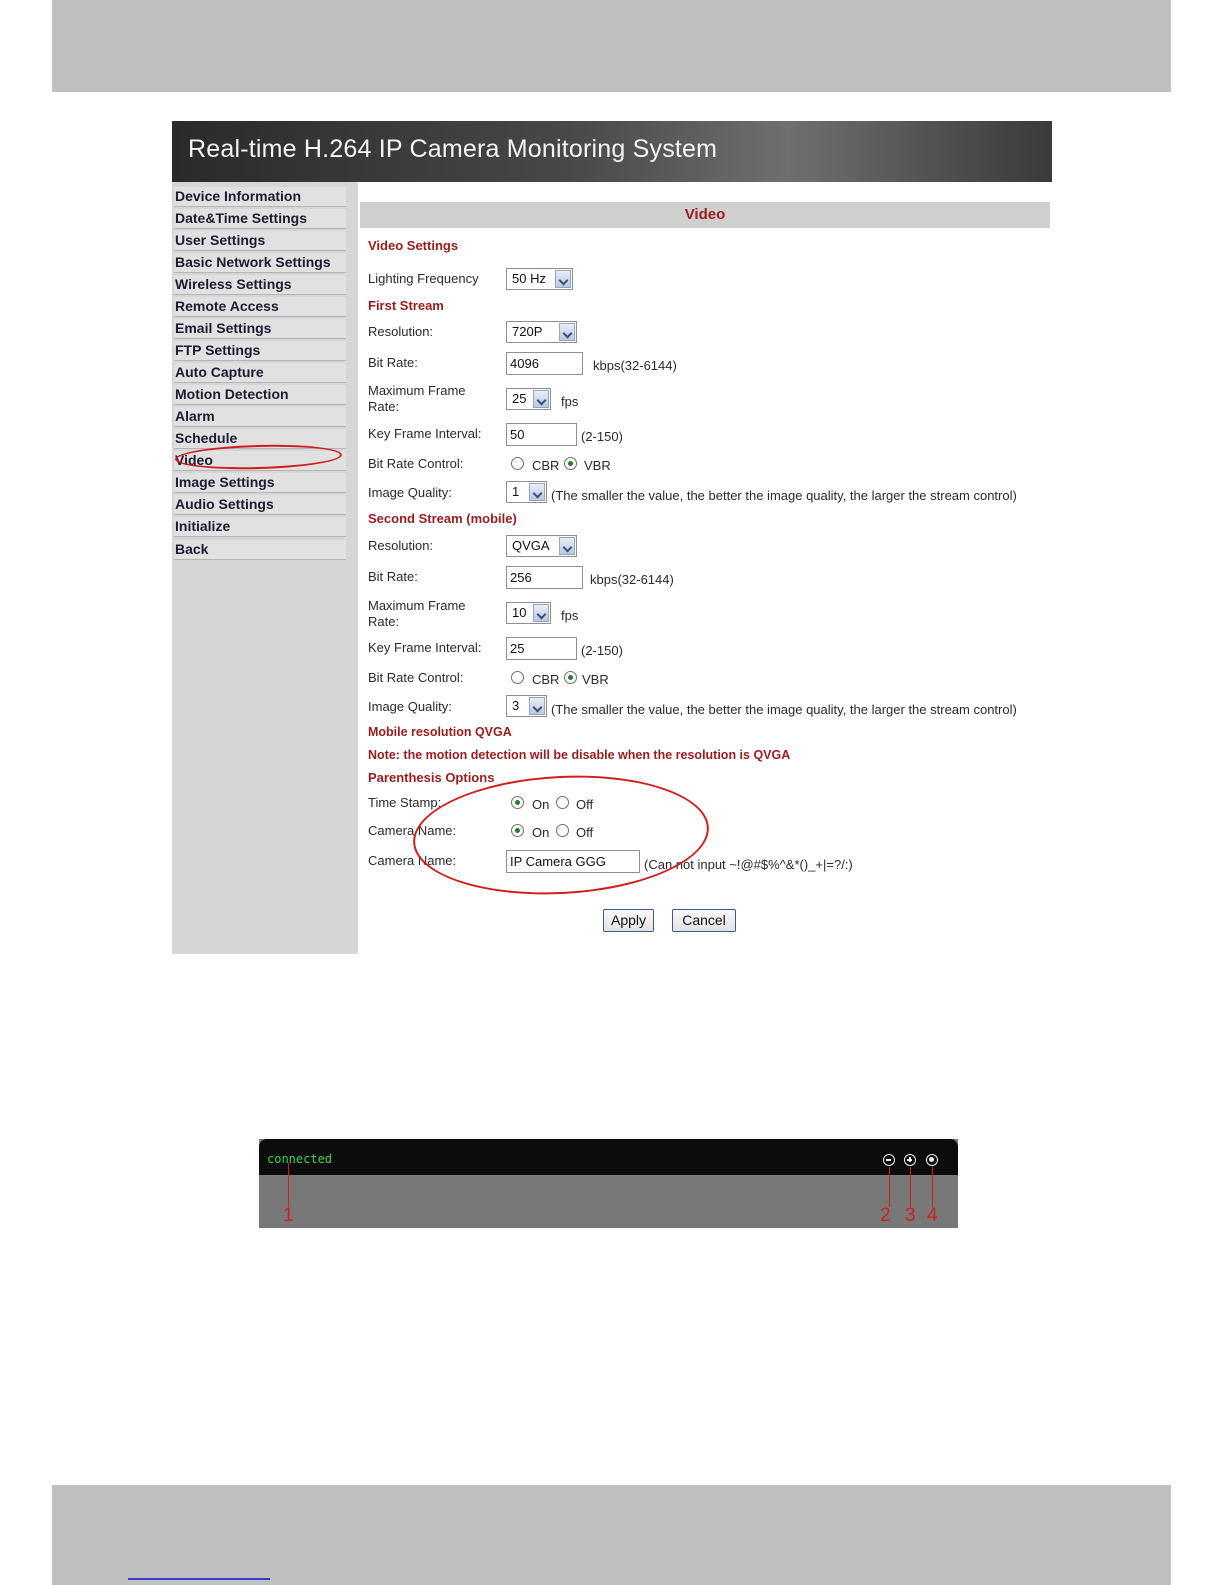 This screenshot has width=1225, height=1585. What do you see at coordinates (528, 613) in the screenshot?
I see `second-max-frame-rate-select: 10` at bounding box center [528, 613].